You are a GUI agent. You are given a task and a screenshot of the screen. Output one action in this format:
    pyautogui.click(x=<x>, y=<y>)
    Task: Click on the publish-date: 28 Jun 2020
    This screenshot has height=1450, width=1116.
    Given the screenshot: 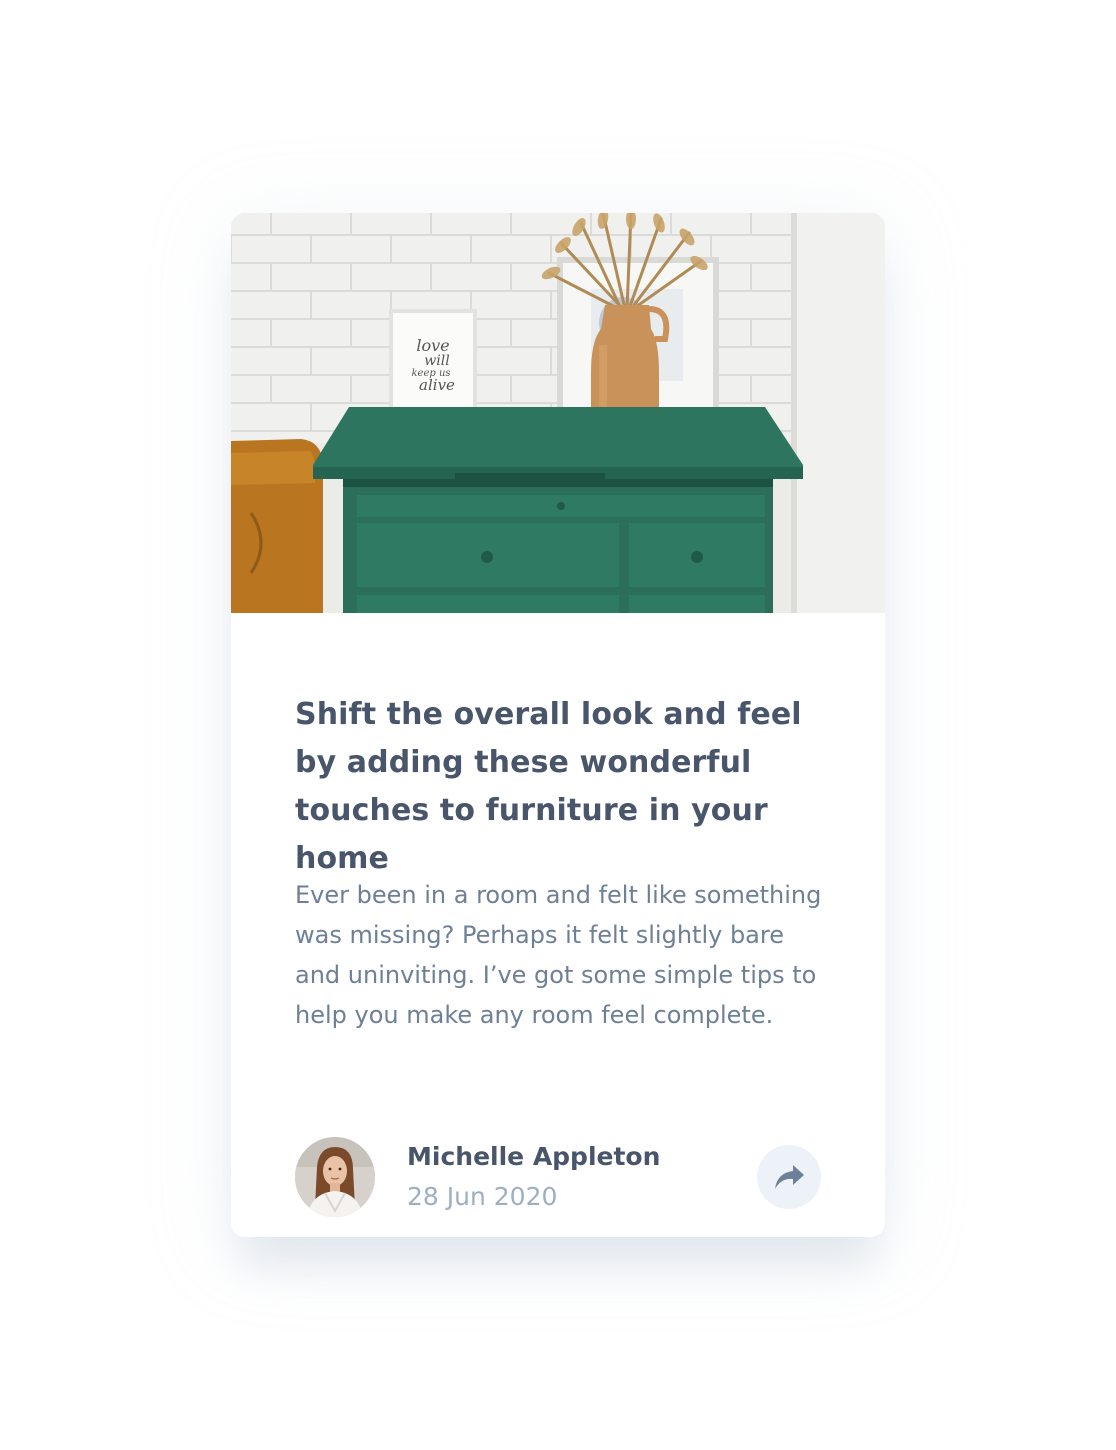 What is the action you would take?
    pyautogui.click(x=482, y=1196)
    